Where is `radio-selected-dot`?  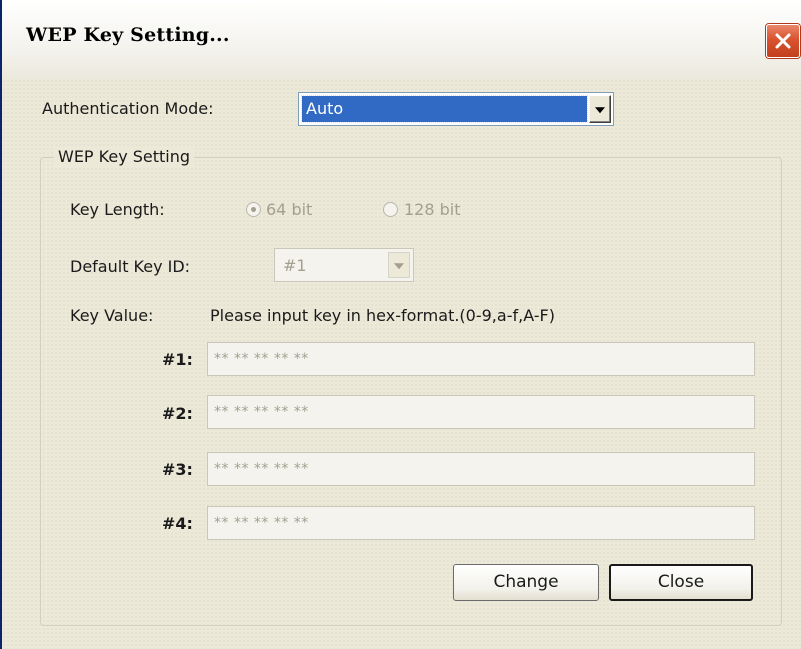 radio-selected-dot is located at coordinates (253, 209).